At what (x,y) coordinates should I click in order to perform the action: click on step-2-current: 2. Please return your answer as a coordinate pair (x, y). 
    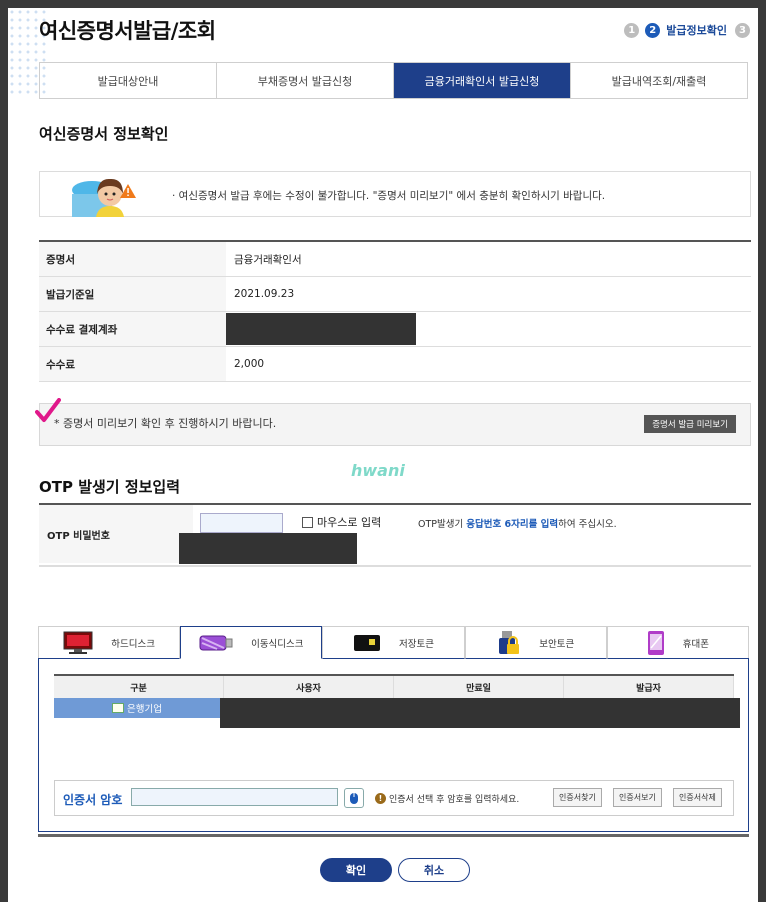
    Looking at the image, I should click on (653, 30).